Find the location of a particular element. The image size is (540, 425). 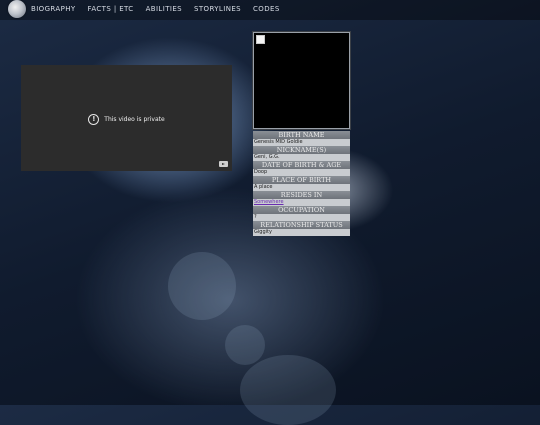

field-value-place-of-birth: A place is located at coordinates (301, 187).